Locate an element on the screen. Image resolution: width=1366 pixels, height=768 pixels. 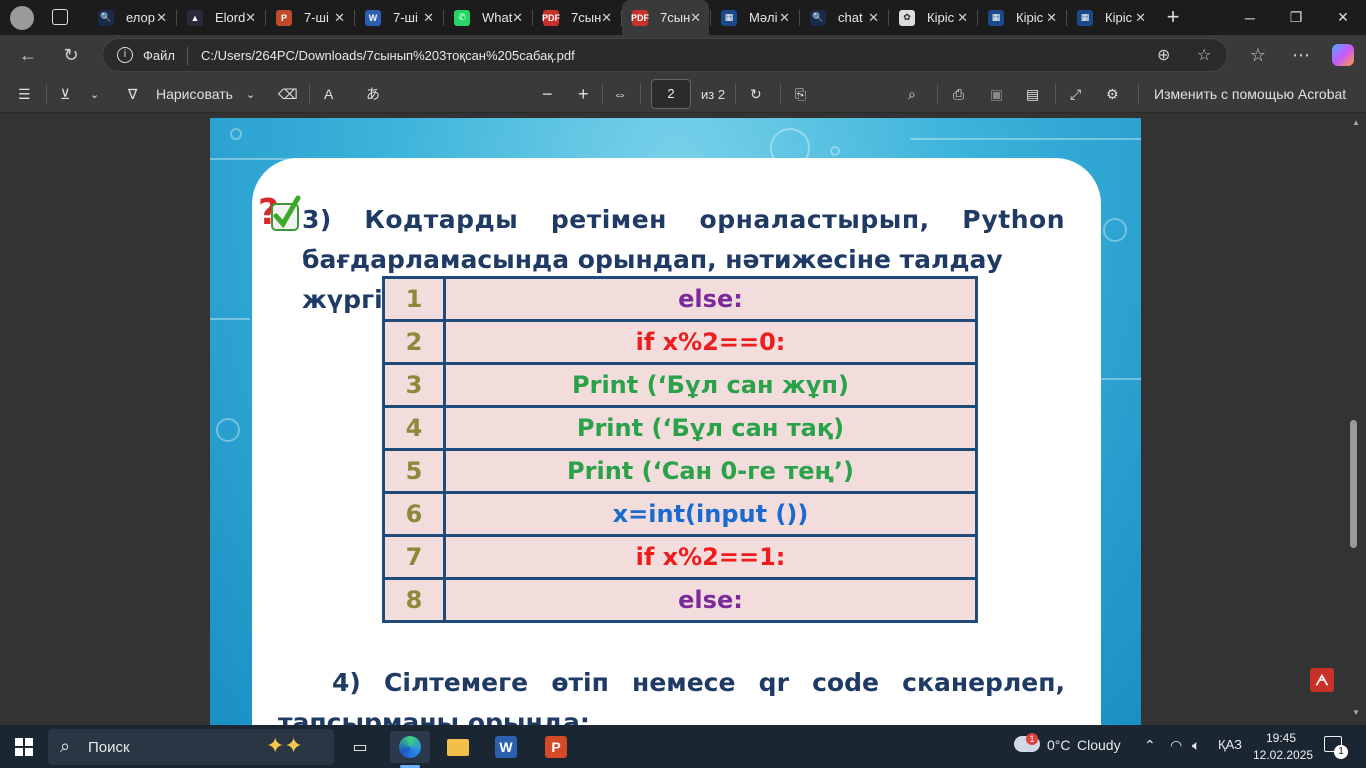
language-indicator: ҚАЗ is located at coordinates (1230, 744).